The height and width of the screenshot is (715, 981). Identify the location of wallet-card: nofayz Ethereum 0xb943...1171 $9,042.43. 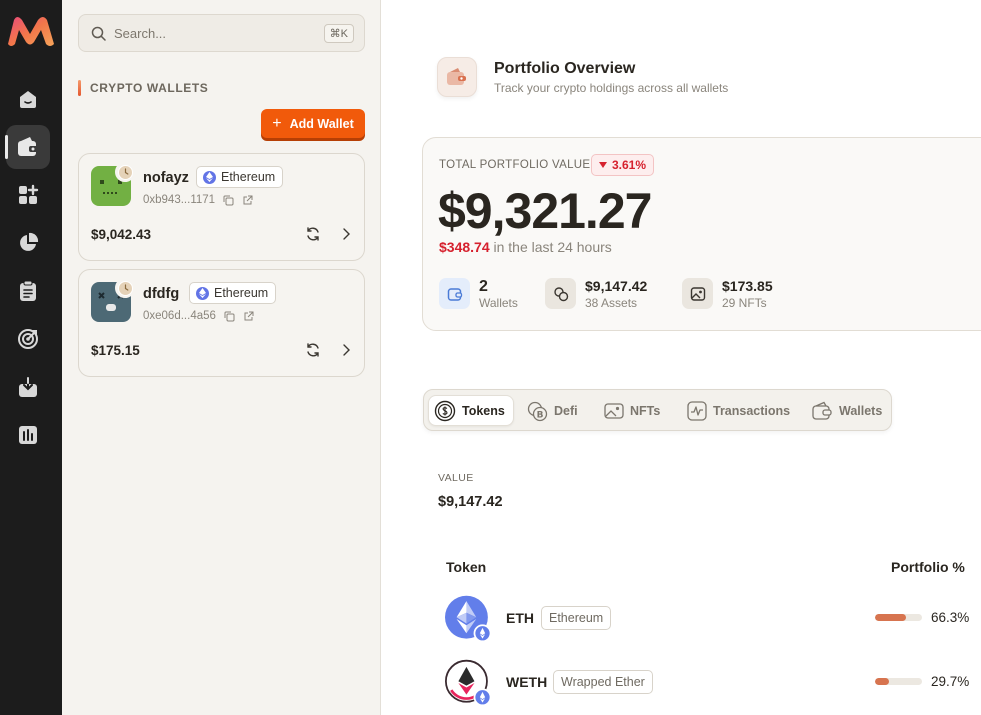
(221, 207).